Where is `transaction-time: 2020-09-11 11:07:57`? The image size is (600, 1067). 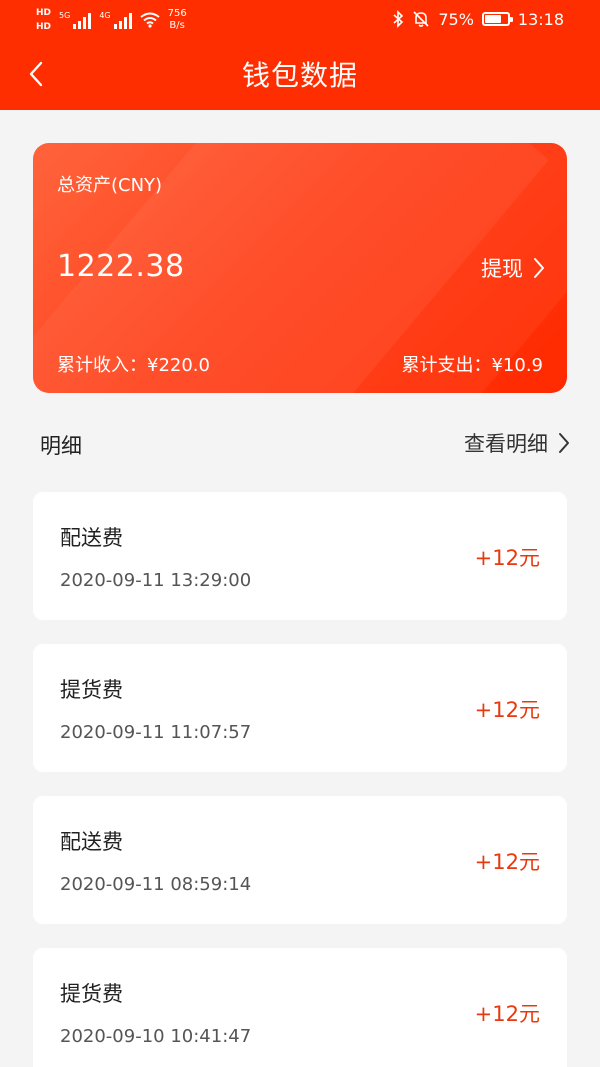 transaction-time: 2020-09-11 11:07:57 is located at coordinates (156, 732).